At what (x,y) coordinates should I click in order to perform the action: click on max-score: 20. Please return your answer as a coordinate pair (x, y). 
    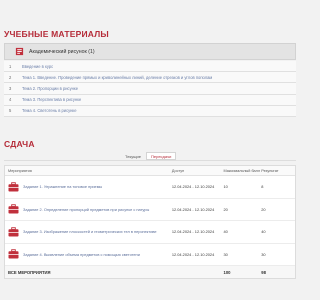
    Looking at the image, I should click on (225, 209).